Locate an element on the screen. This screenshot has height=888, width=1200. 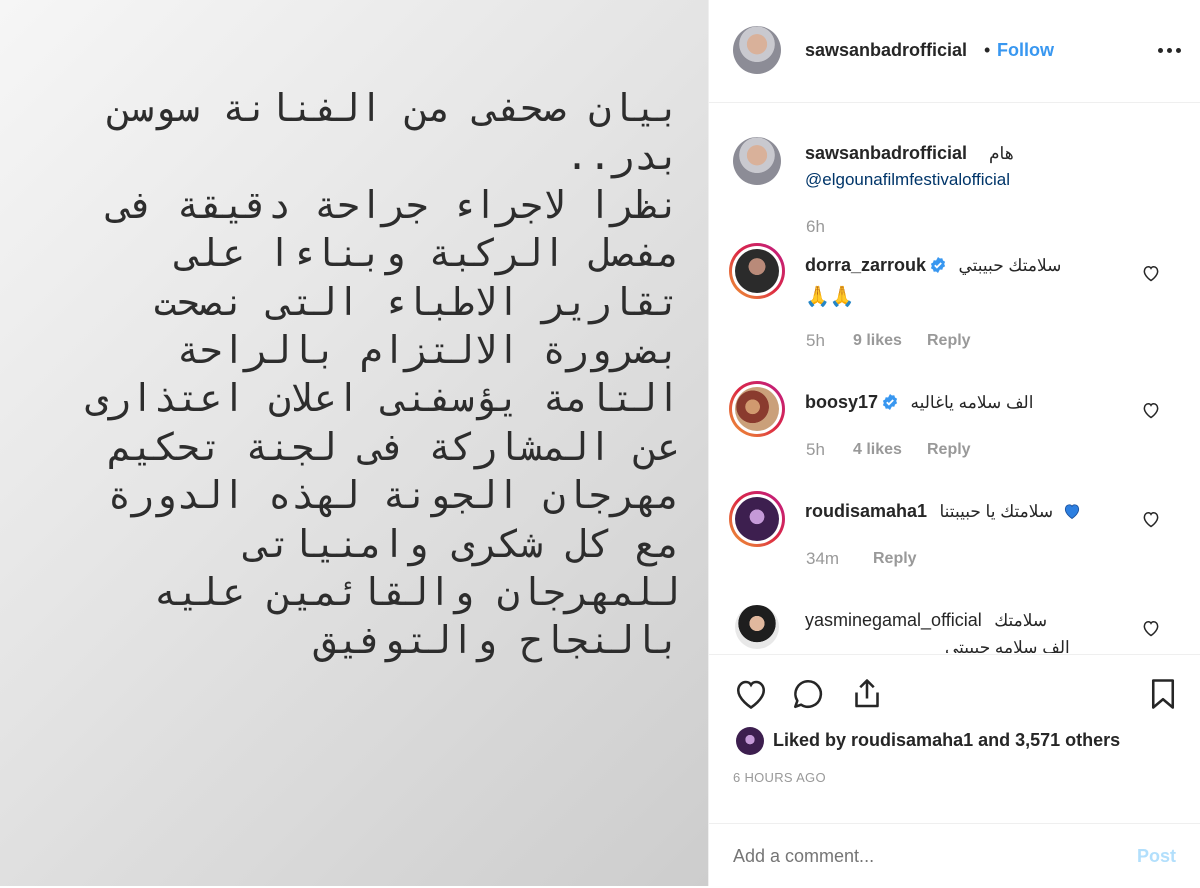
comment-likes: 9 likes is located at coordinates (877, 341).